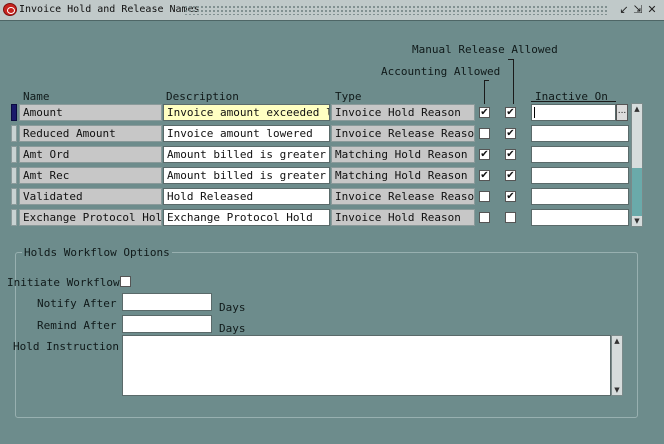 The height and width of the screenshot is (444, 664). Describe the element at coordinates (366, 365) in the screenshot. I see `hold-instruction-textarea` at that location.